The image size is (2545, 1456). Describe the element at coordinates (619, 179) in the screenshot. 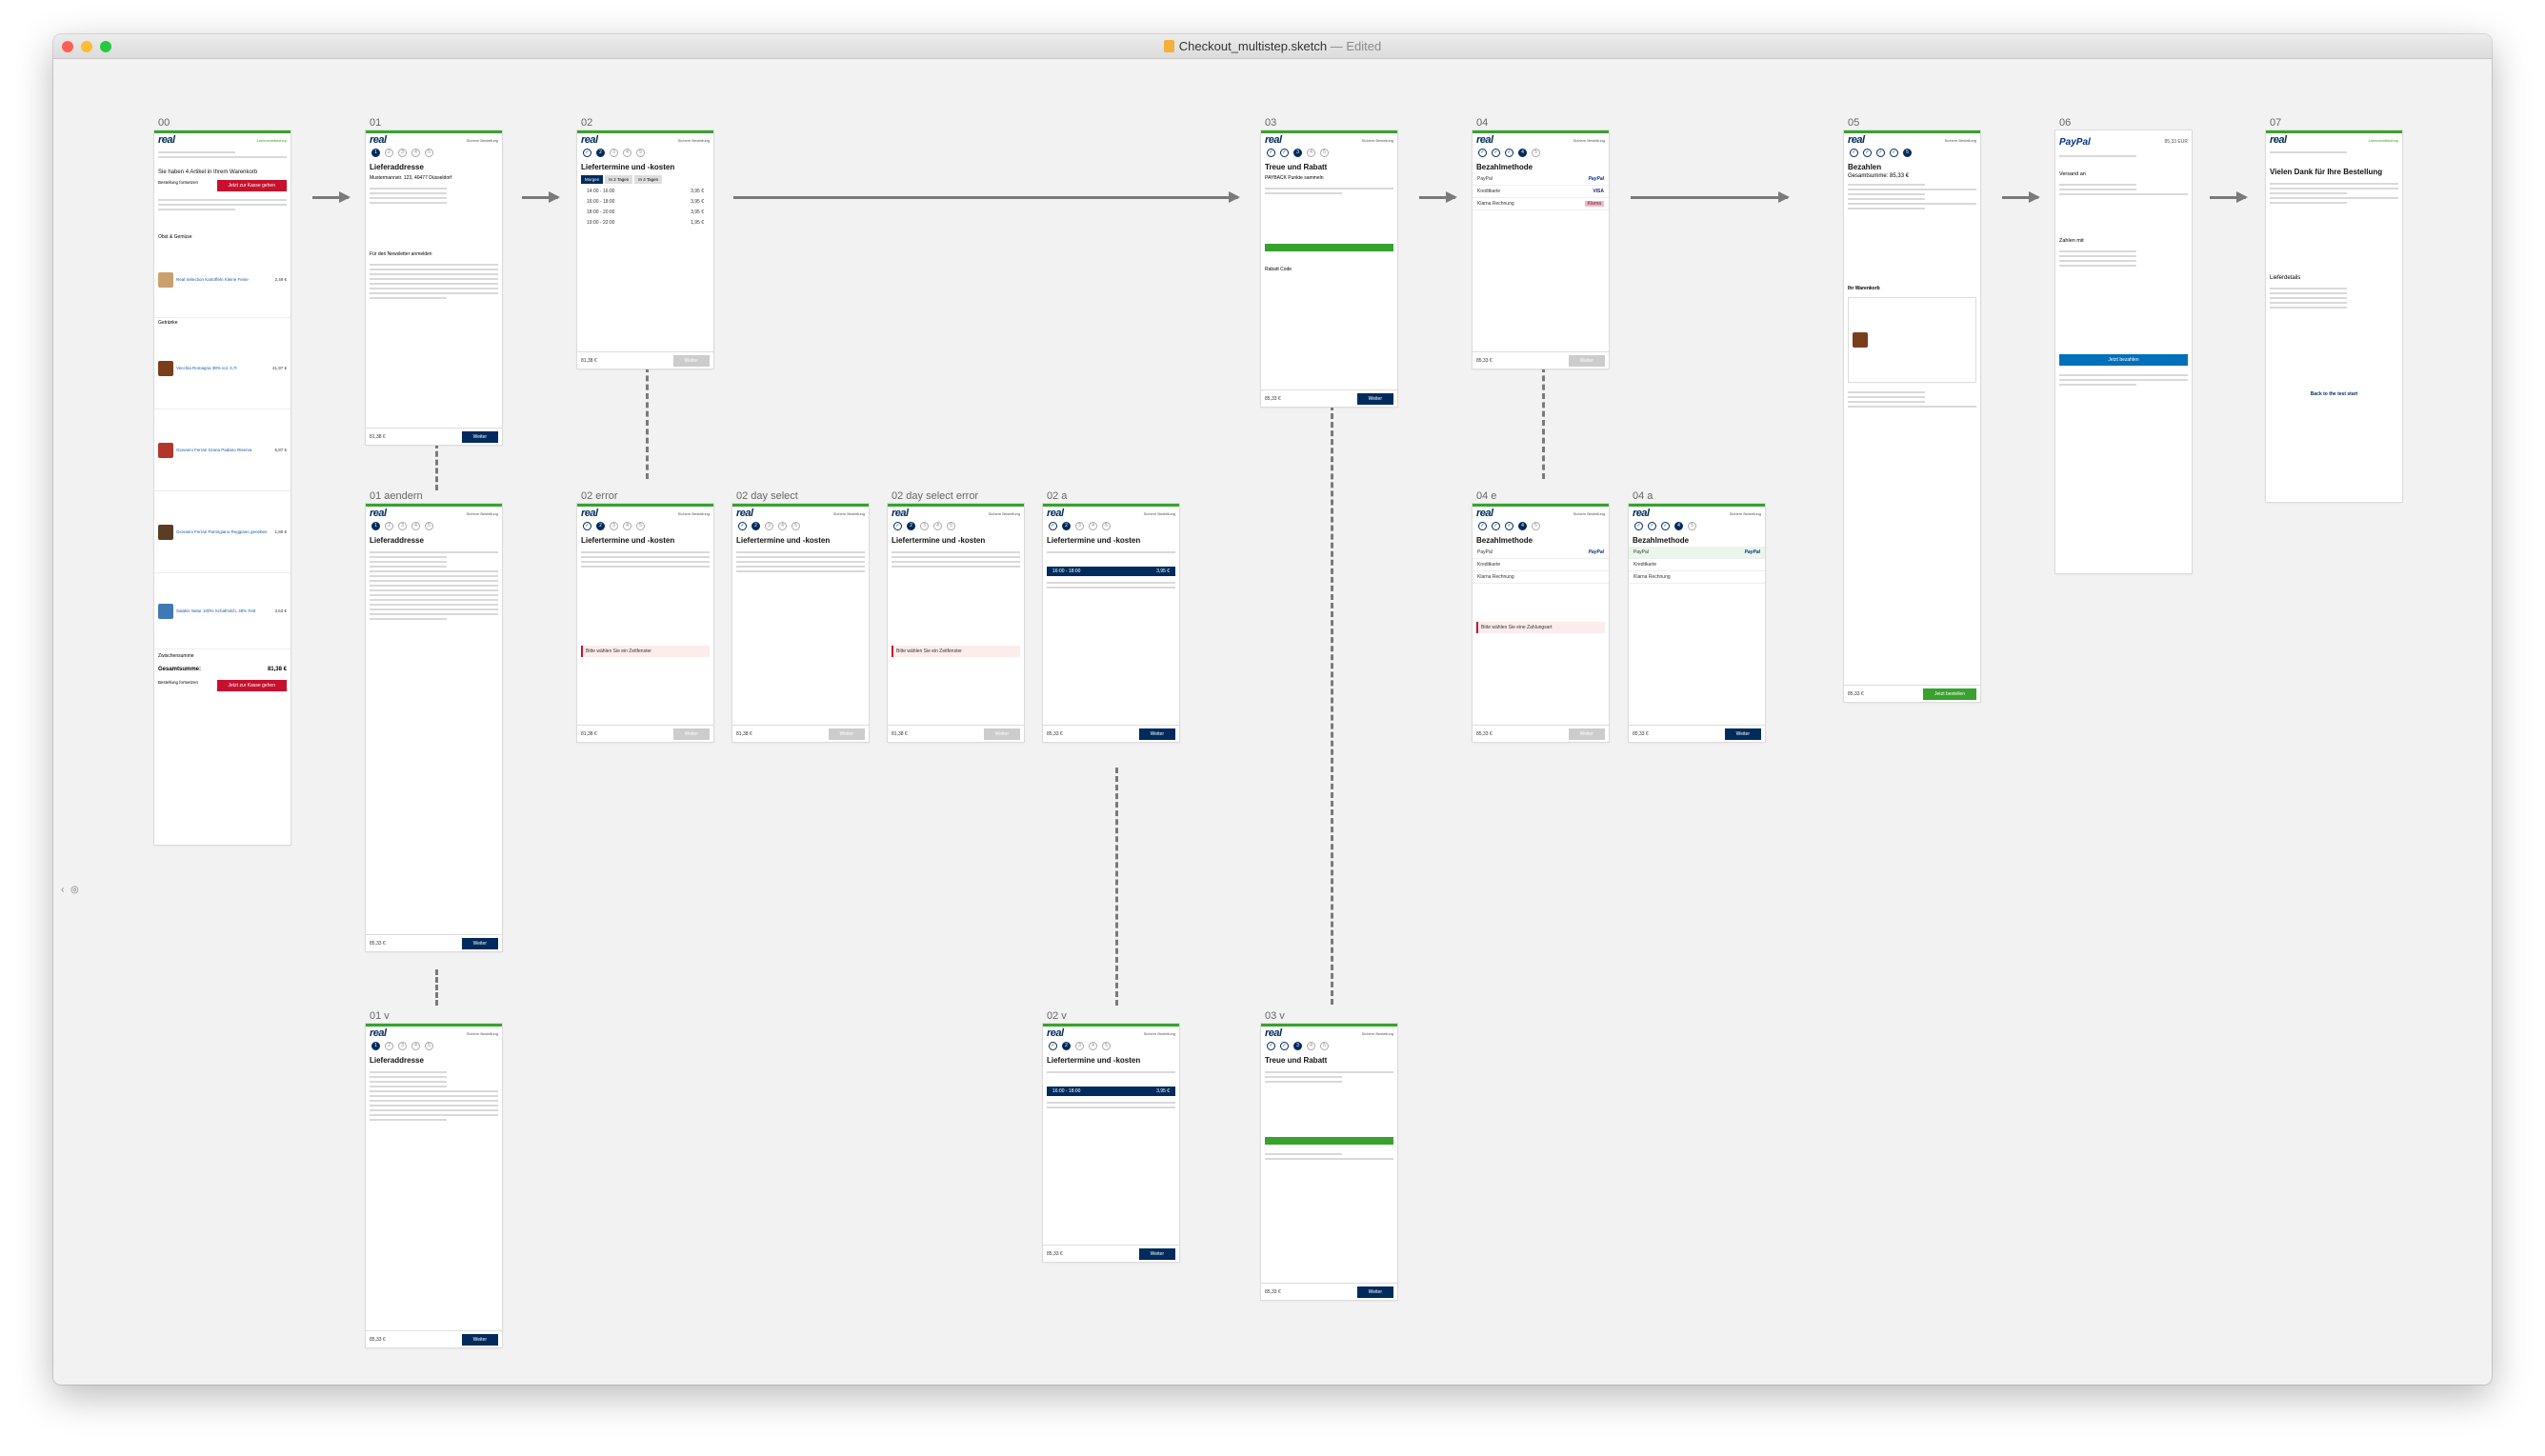

I see `day-tab: In 2 Tagen` at that location.